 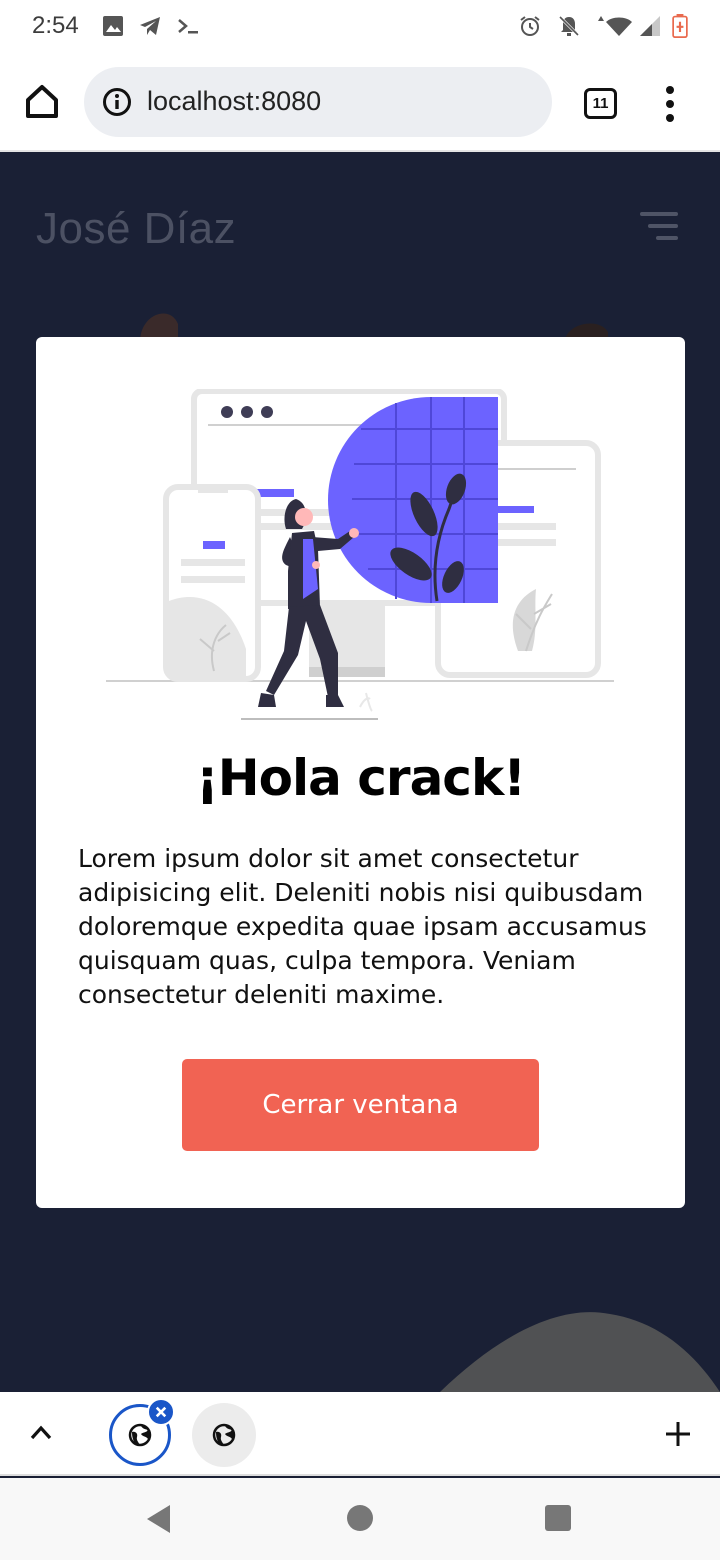 What do you see at coordinates (150, 26) in the screenshot?
I see `telegram-icon` at bounding box center [150, 26].